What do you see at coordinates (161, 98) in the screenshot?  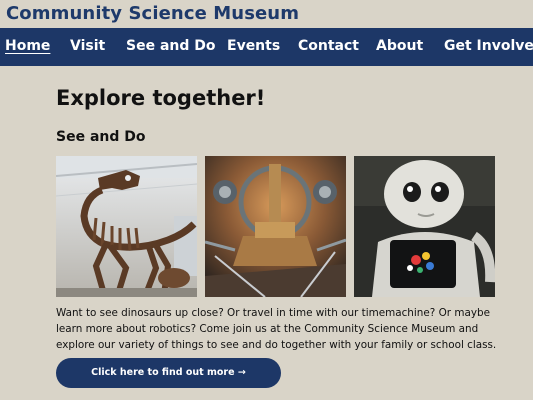 I see `page-heading: Explore together!` at bounding box center [161, 98].